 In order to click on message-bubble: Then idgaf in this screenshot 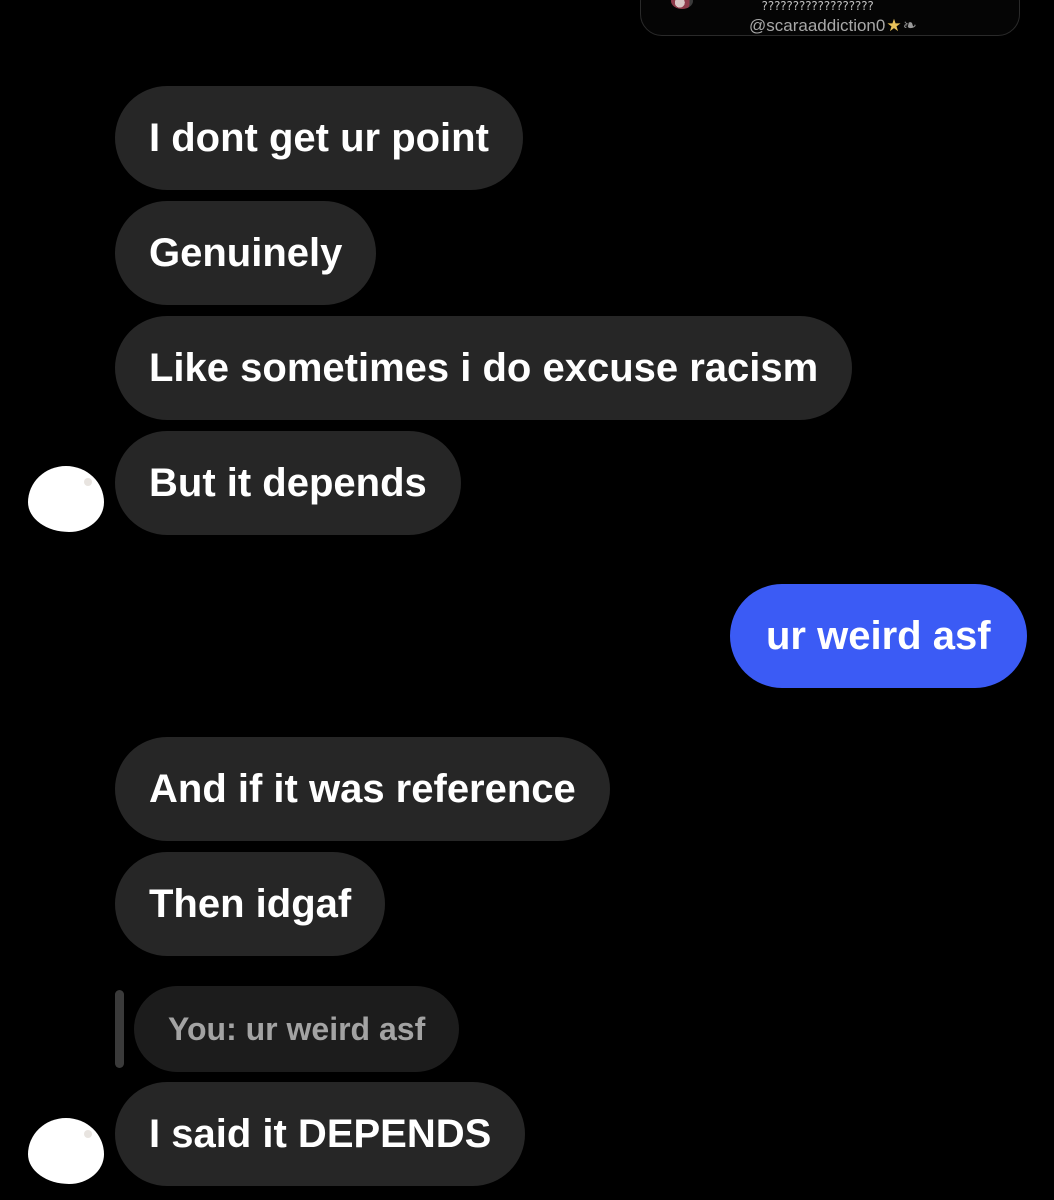, I will do `click(250, 904)`.